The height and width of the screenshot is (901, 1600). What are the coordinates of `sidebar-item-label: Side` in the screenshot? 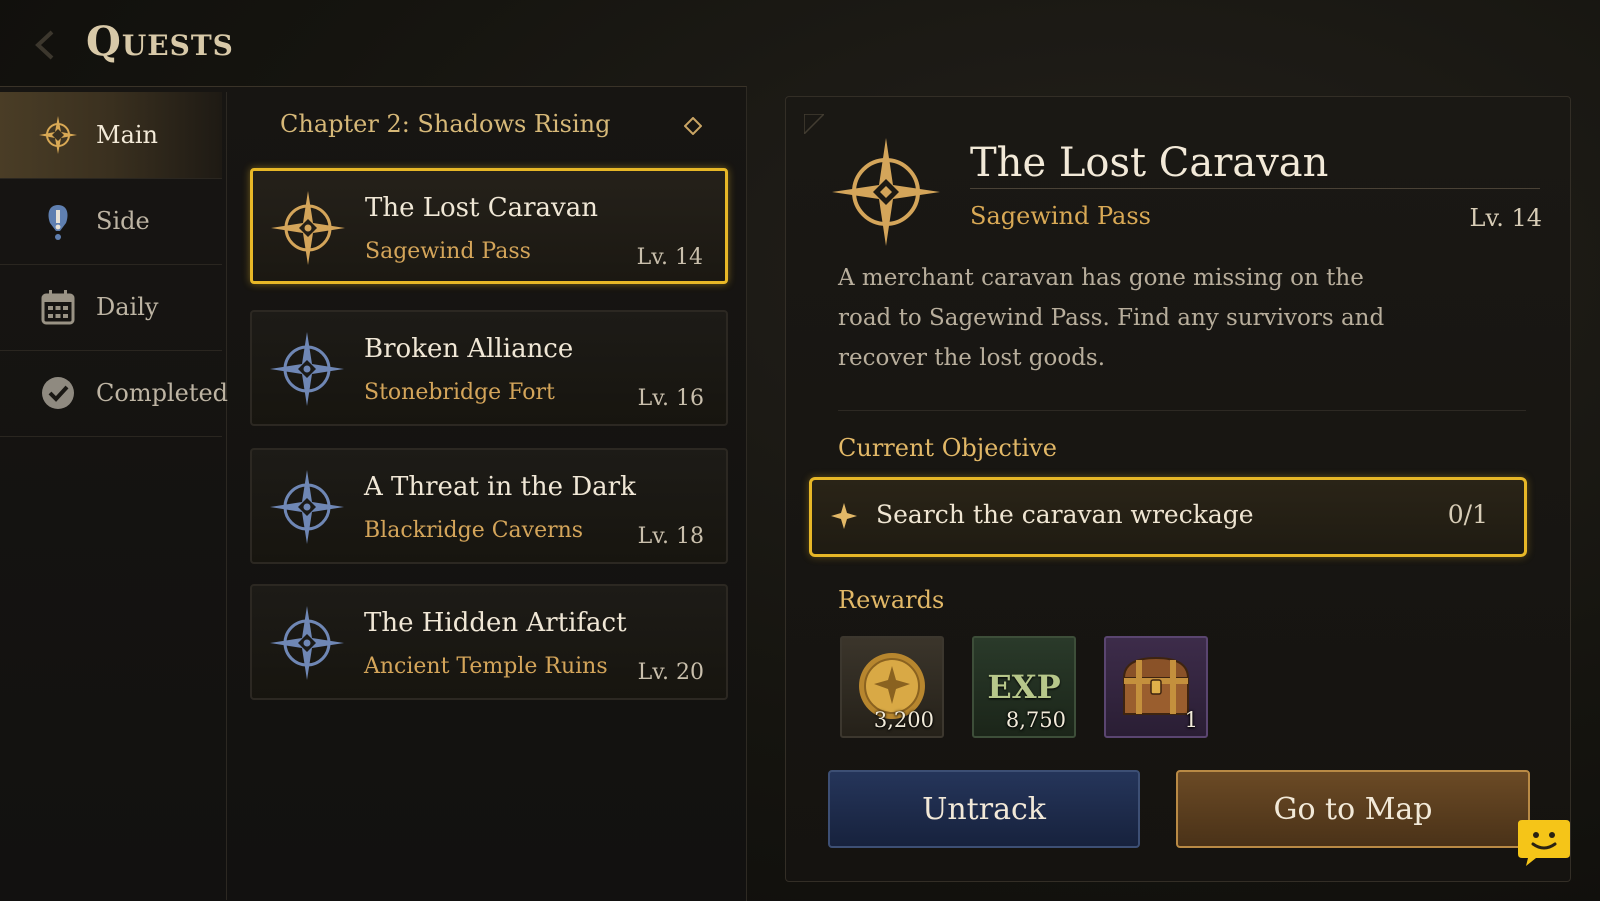 It's located at (123, 221).